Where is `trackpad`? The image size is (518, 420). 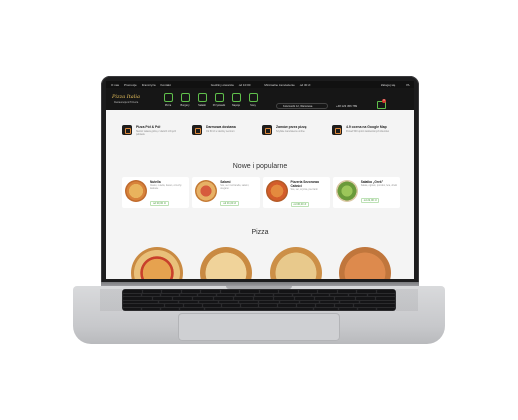 trackpad is located at coordinates (259, 327).